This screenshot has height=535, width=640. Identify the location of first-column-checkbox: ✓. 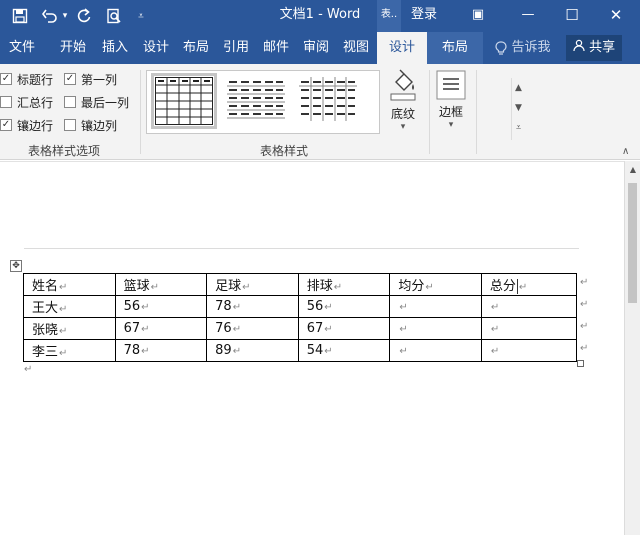
(70, 79).